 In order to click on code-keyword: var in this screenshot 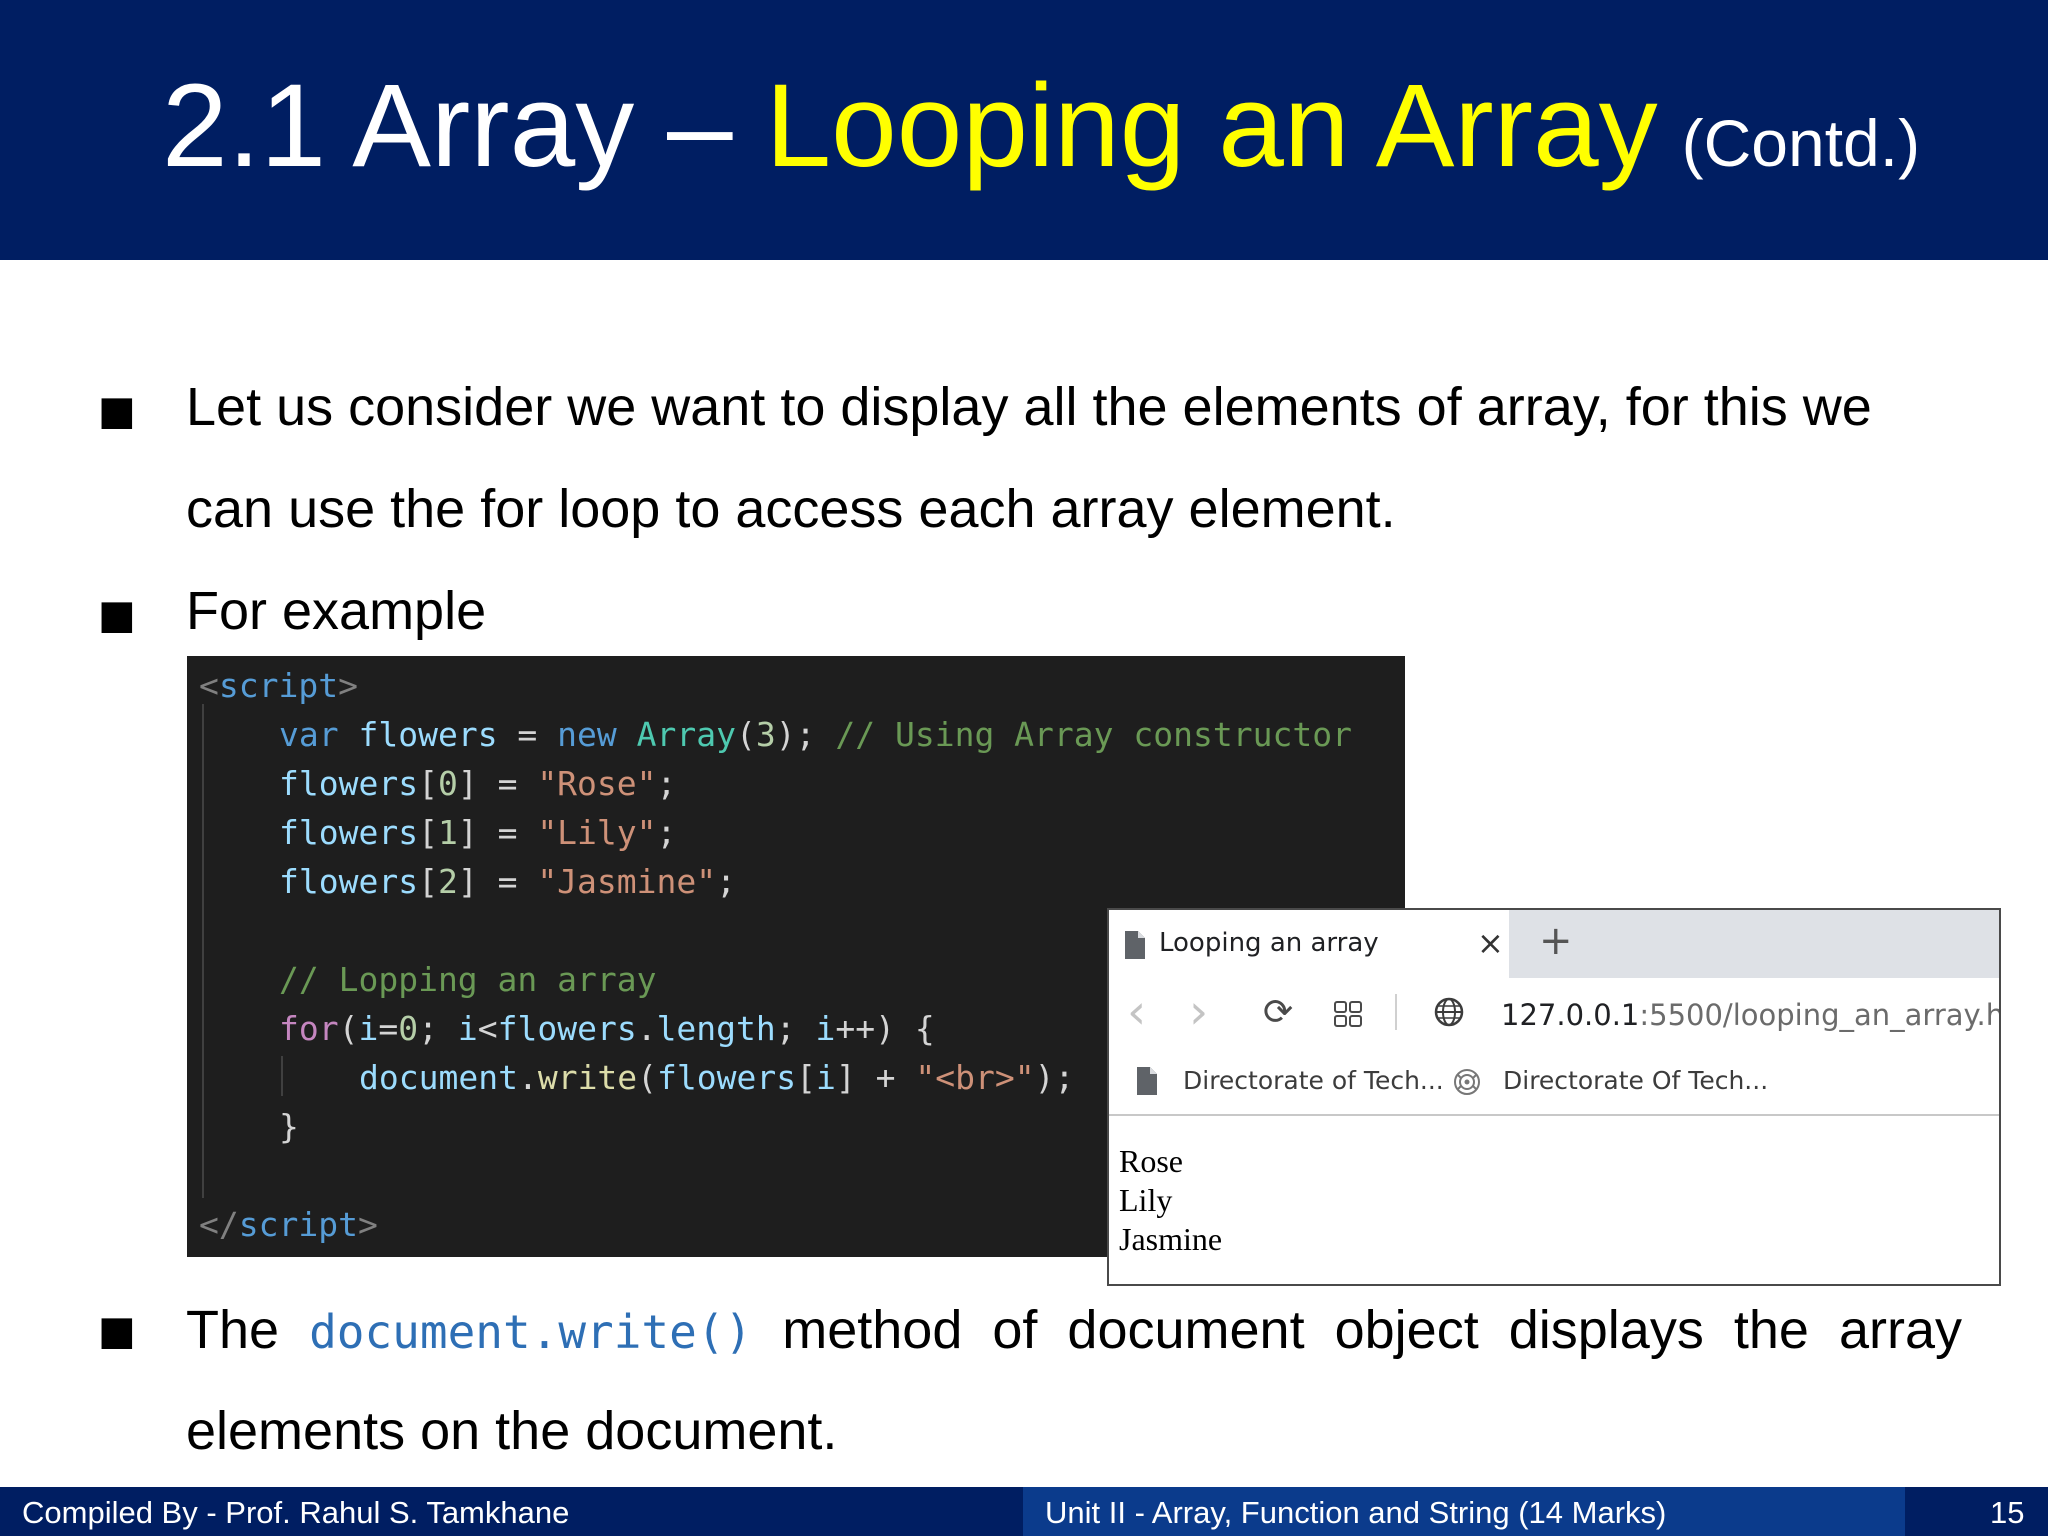, I will do `click(309, 734)`.